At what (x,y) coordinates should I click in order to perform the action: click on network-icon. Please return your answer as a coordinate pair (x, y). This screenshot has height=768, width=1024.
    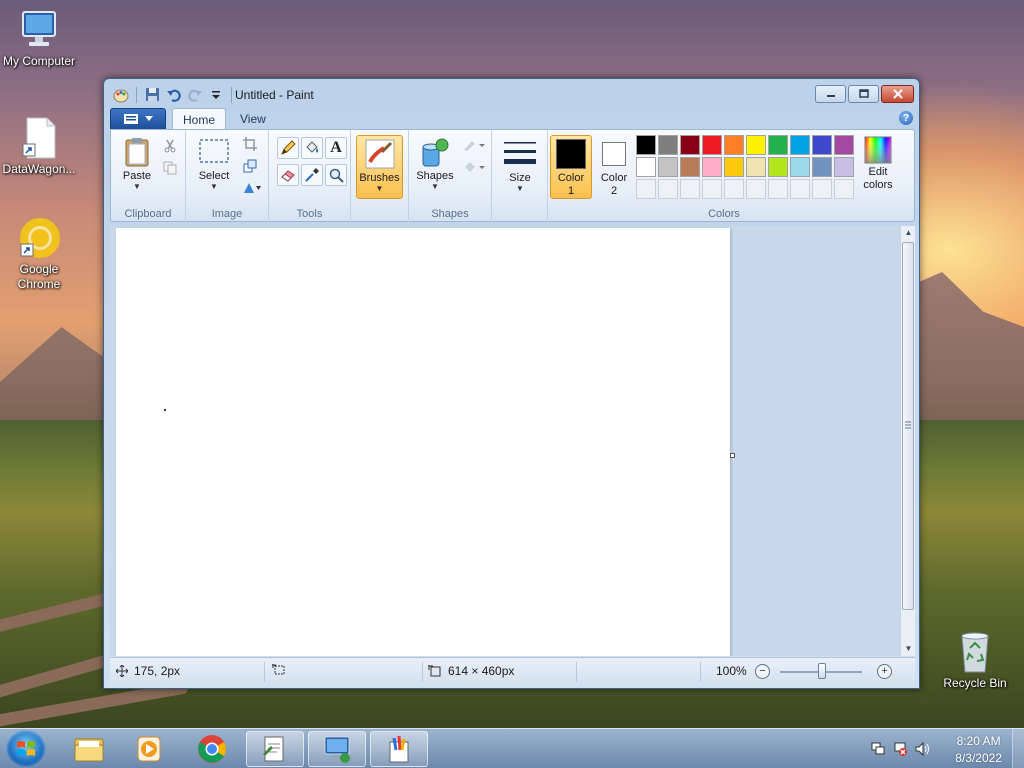
    Looking at the image, I should click on (900, 750).